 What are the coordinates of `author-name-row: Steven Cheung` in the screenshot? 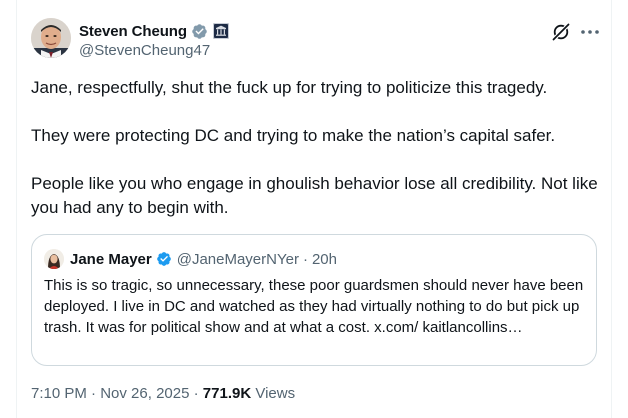 It's located at (154, 31).